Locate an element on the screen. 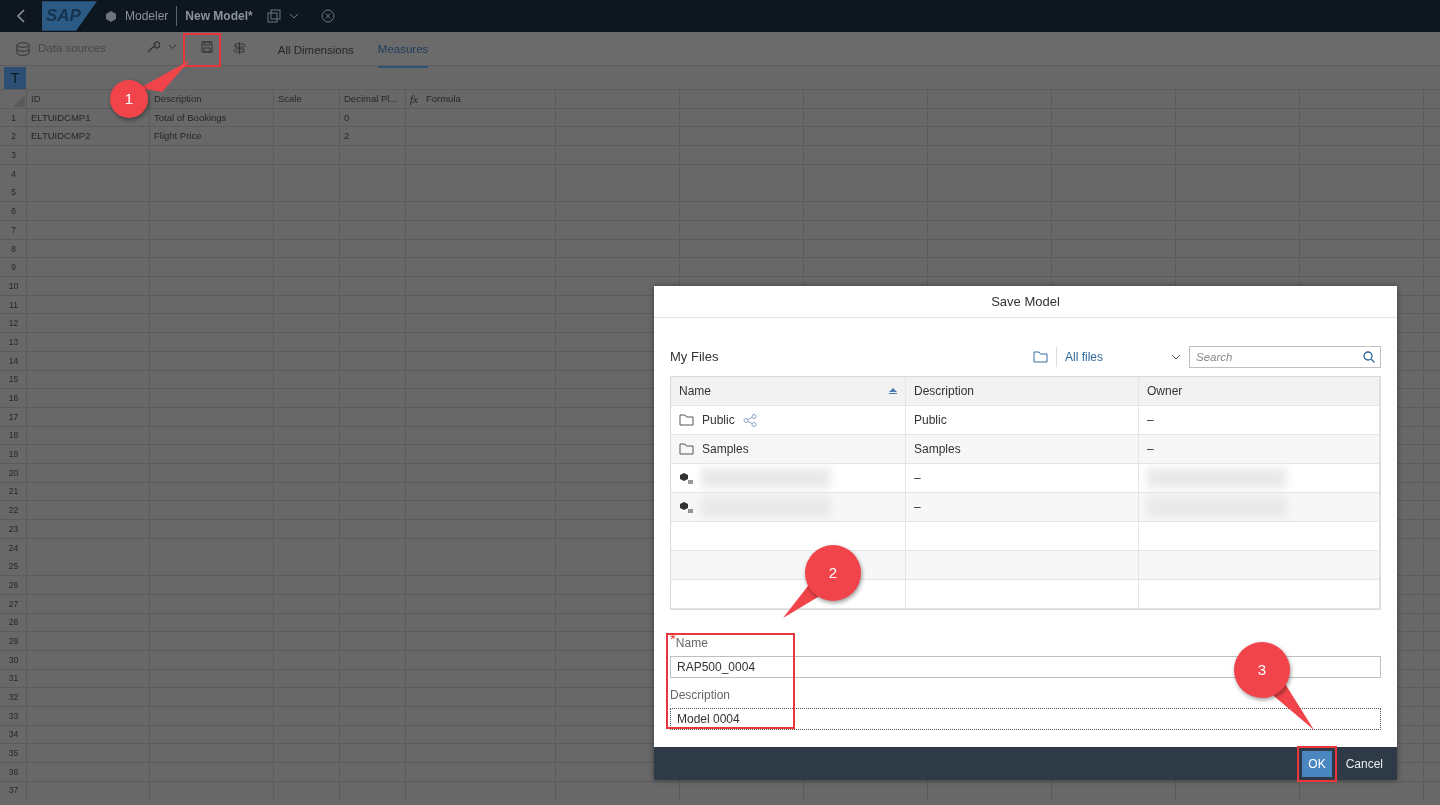  table-cell-text: ELTUIDCMP2 is located at coordinates (61, 136).